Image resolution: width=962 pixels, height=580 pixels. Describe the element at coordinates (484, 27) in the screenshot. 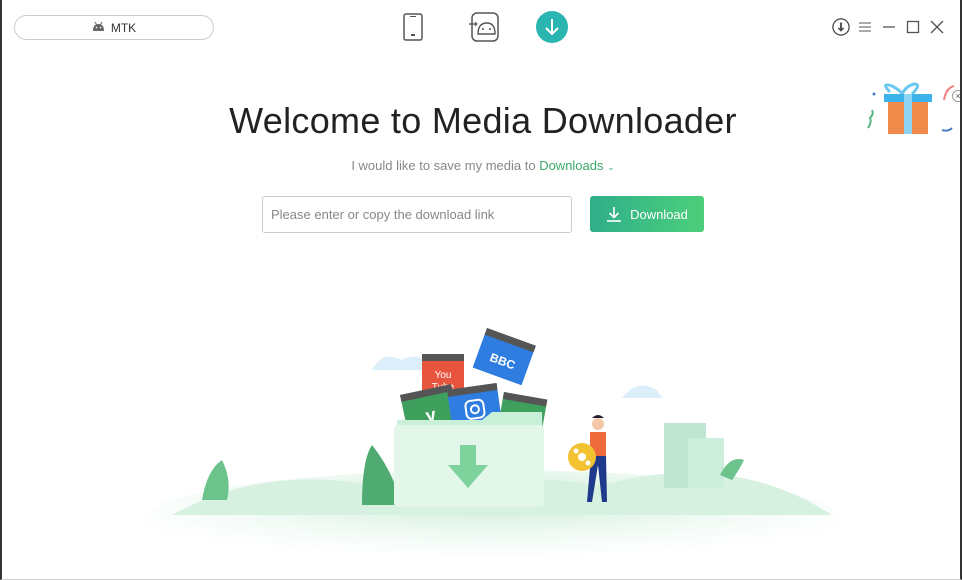

I see `android-transfer-icon` at that location.